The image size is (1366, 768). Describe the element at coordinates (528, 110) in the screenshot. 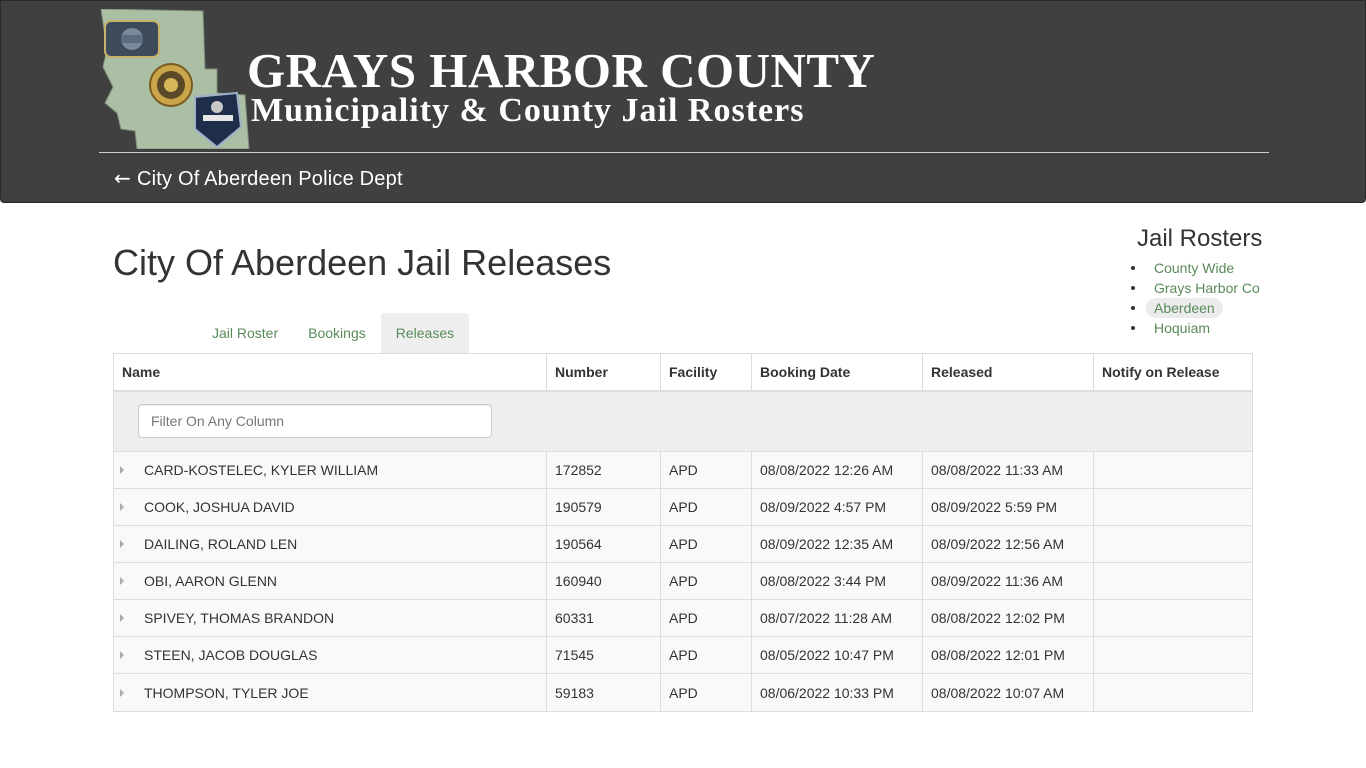

I see `banner-subtitle: Municipality & County Jail Rosters` at that location.